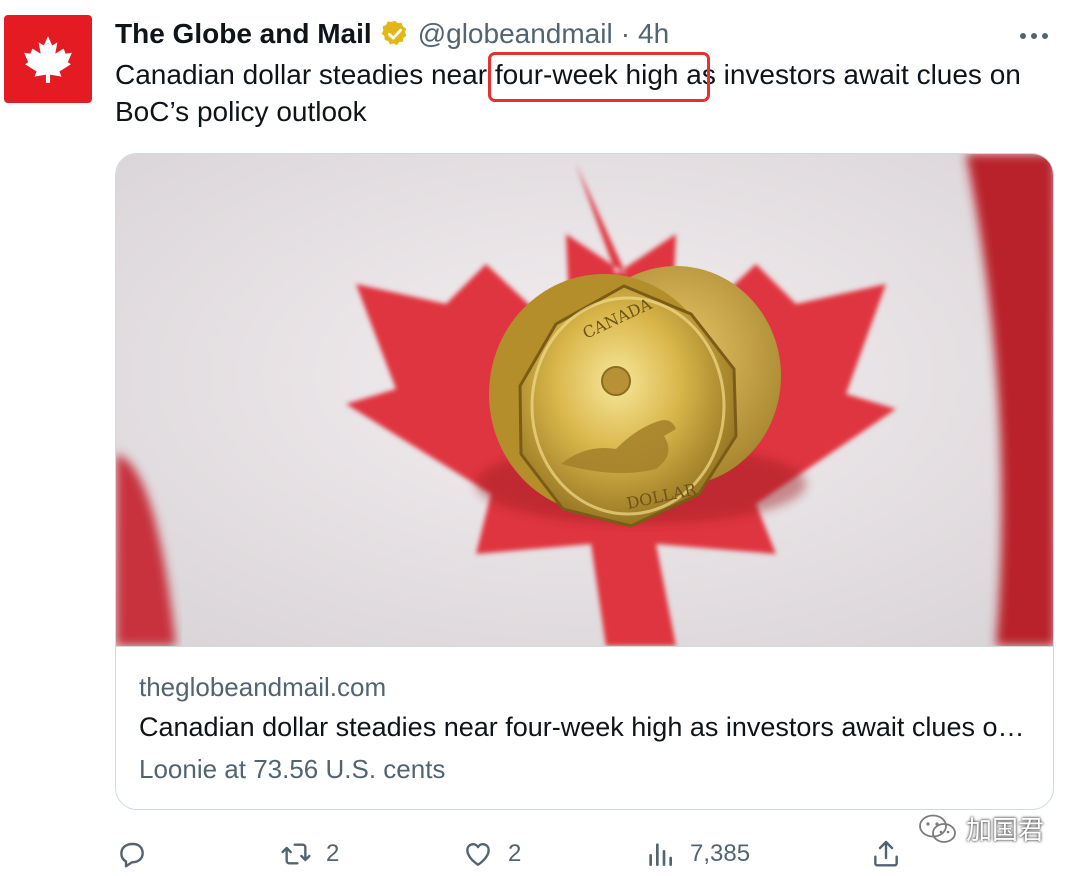  I want to click on wechat-icon, so click(937, 828).